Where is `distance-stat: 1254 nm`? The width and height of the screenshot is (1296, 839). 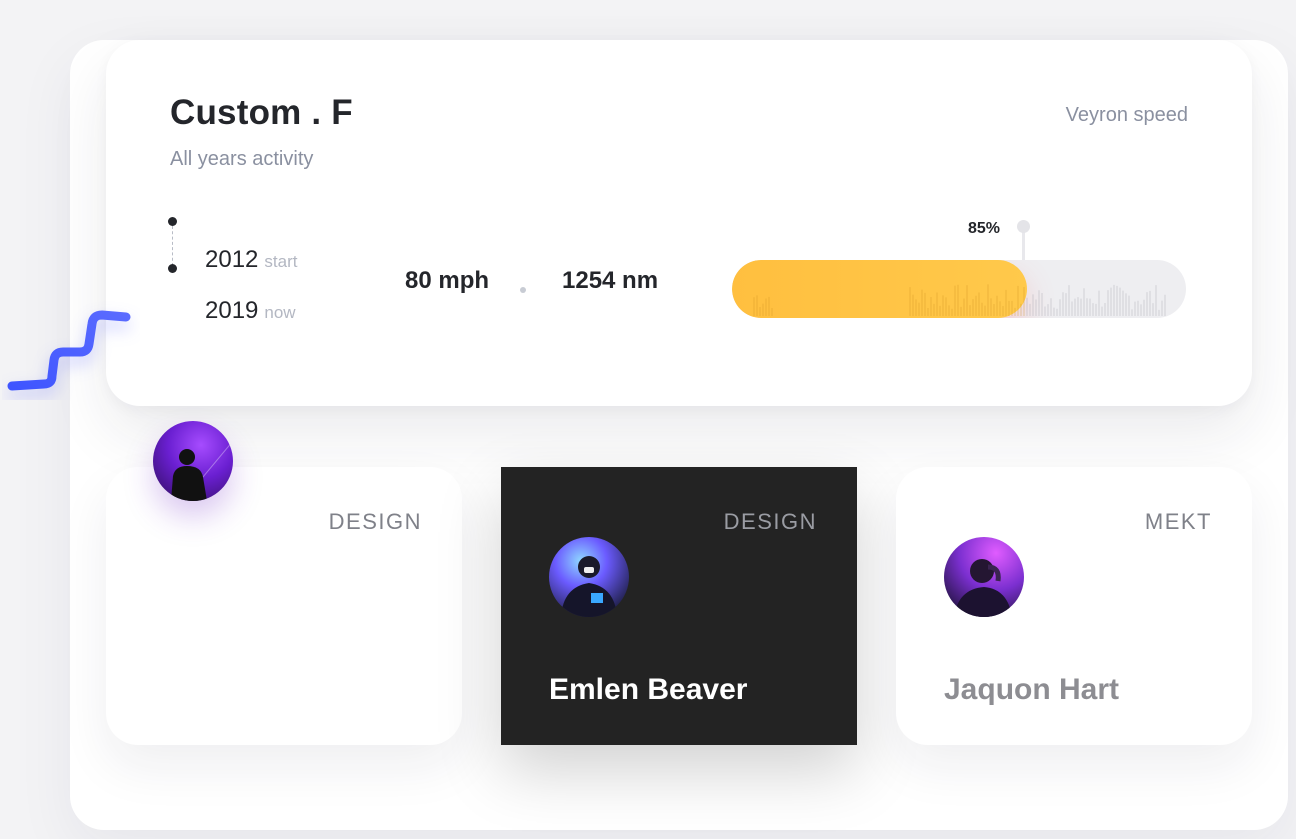 distance-stat: 1254 nm is located at coordinates (610, 280).